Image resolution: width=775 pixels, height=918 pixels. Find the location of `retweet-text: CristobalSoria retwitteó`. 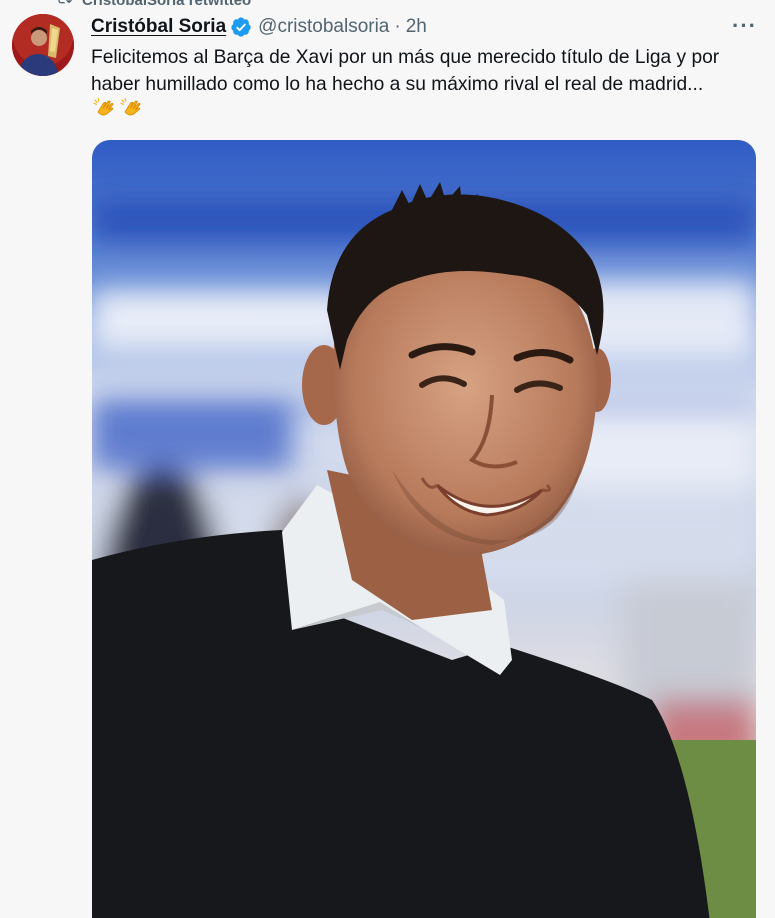

retweet-text: CristobalSoria retwitteó is located at coordinates (167, 4).